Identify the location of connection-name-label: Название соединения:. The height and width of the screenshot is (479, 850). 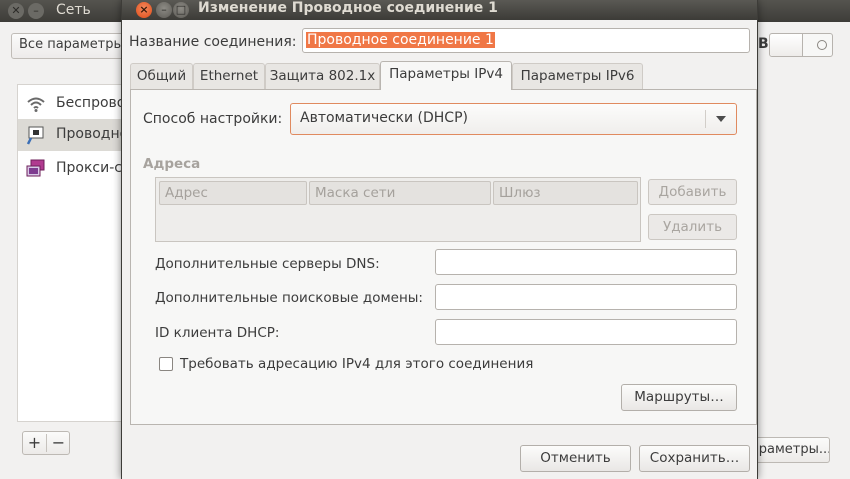
(213, 42).